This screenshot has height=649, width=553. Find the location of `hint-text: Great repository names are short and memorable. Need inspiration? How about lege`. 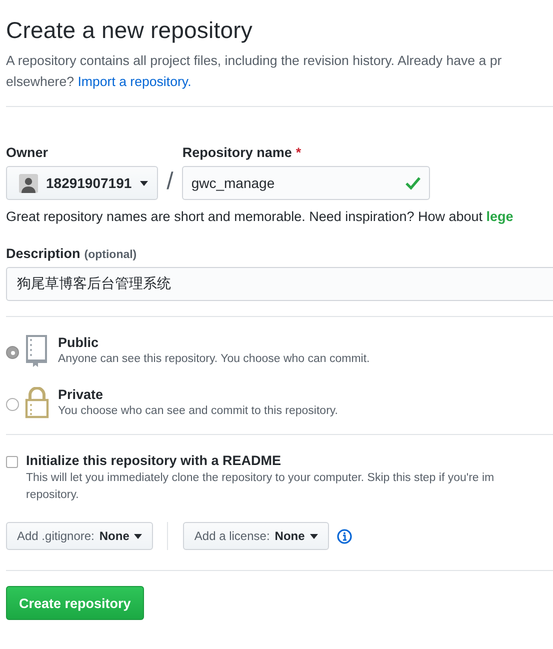

hint-text: Great repository names are short and memorable. Need inspiration? How about lege is located at coordinates (260, 216).